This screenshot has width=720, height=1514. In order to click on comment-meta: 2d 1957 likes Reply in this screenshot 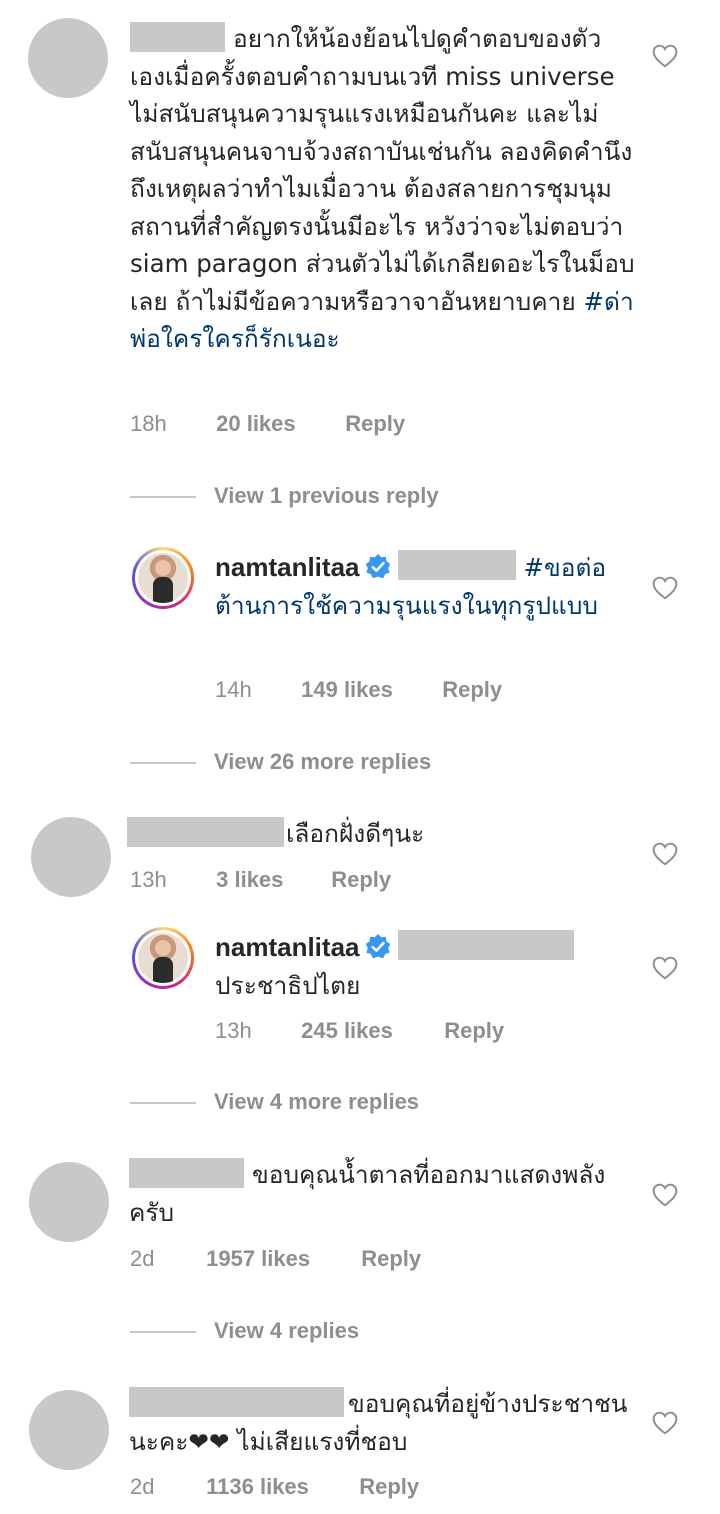, I will do `click(275, 1259)`.